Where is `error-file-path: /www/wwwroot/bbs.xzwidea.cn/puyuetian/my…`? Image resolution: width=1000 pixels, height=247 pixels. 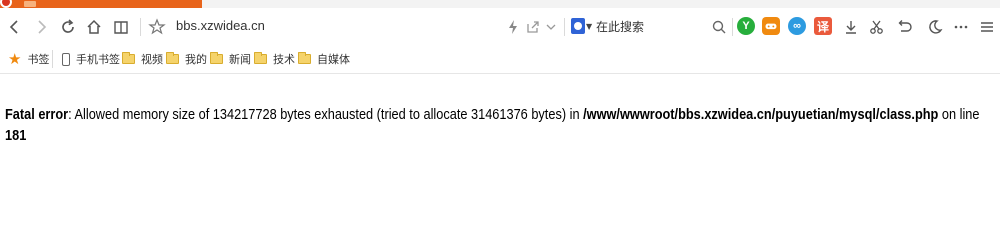 error-file-path: /www/wwwroot/bbs.xzwidea.cn/puyuetian/my… is located at coordinates (761, 115).